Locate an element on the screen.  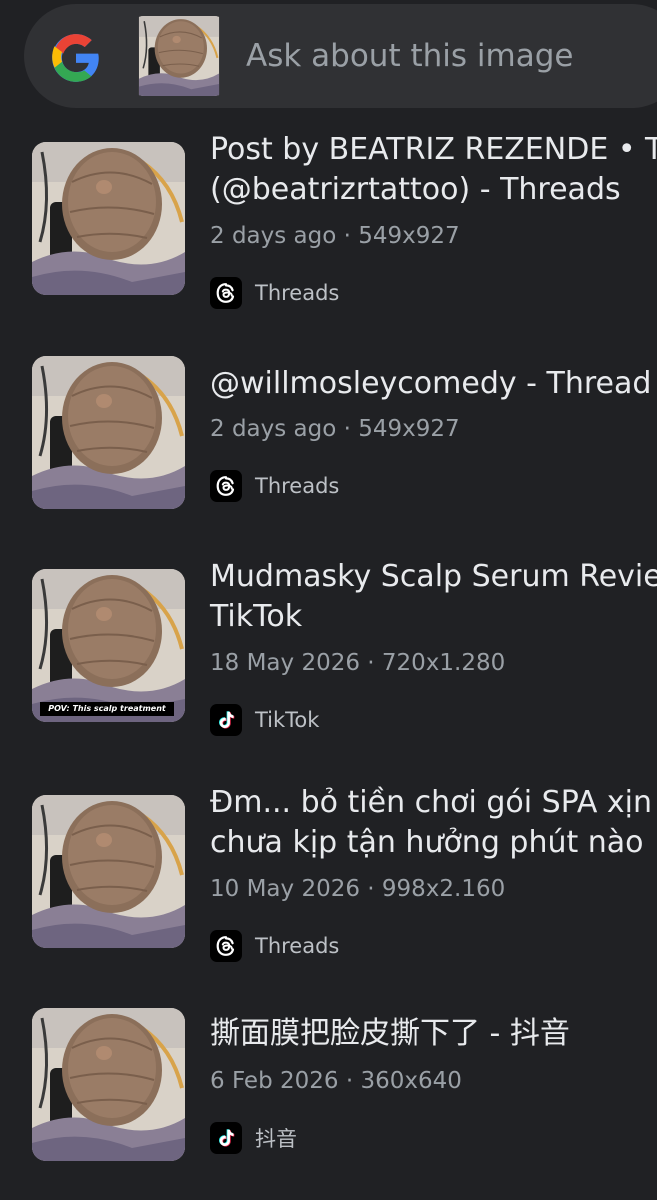
result-meta: 18 May 2026 · 720x1.280 is located at coordinates (358, 663).